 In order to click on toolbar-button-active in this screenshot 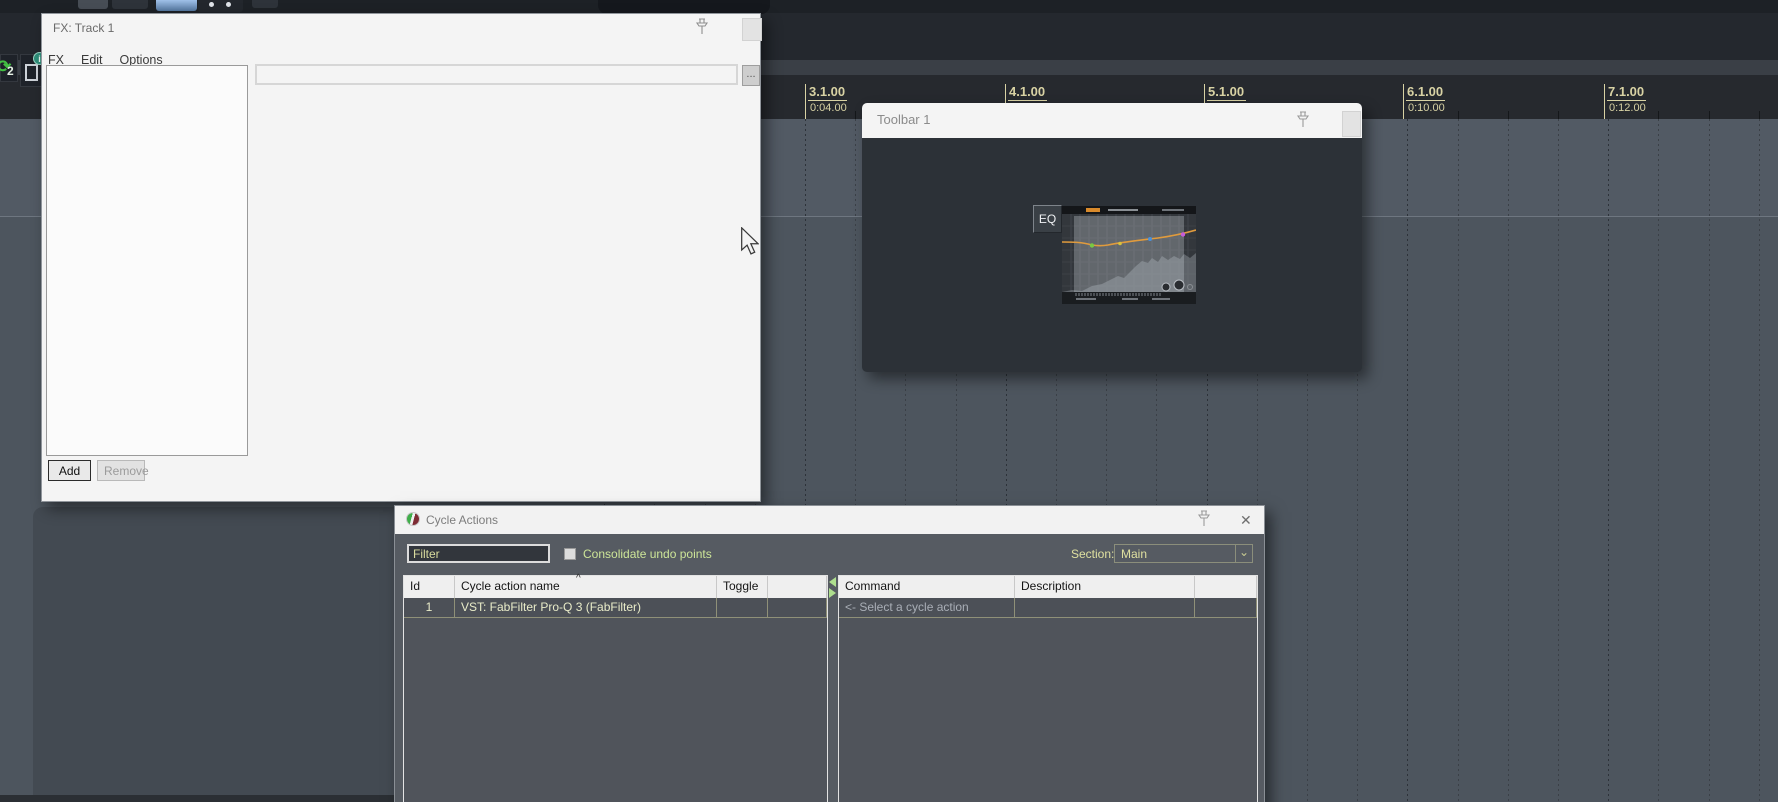, I will do `click(176, 5)`.